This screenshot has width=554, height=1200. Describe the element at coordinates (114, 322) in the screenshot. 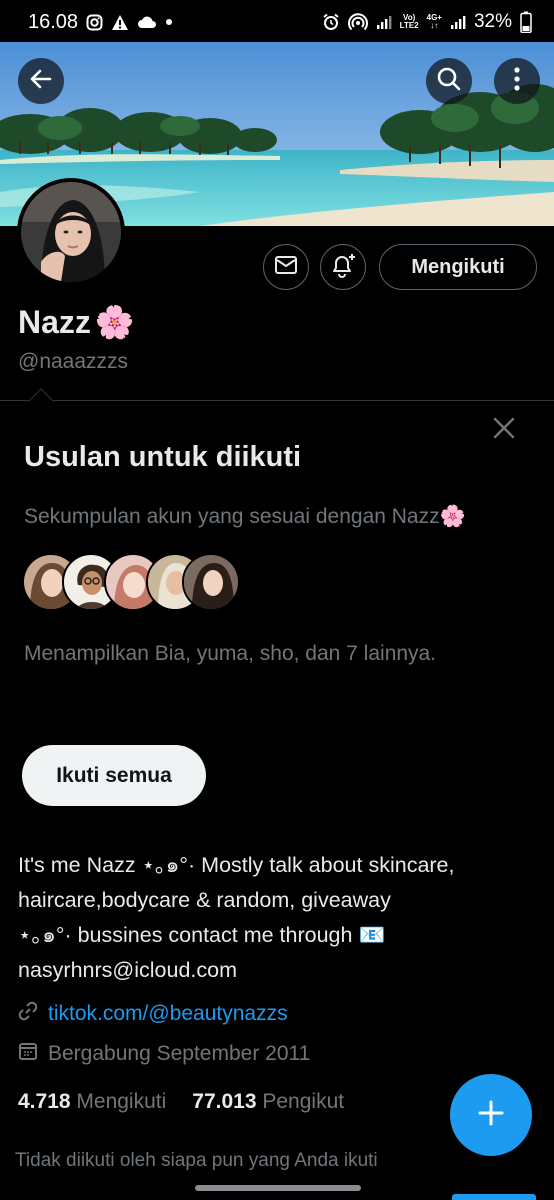

I see `cherry-blossom-emoji: 🌸` at that location.